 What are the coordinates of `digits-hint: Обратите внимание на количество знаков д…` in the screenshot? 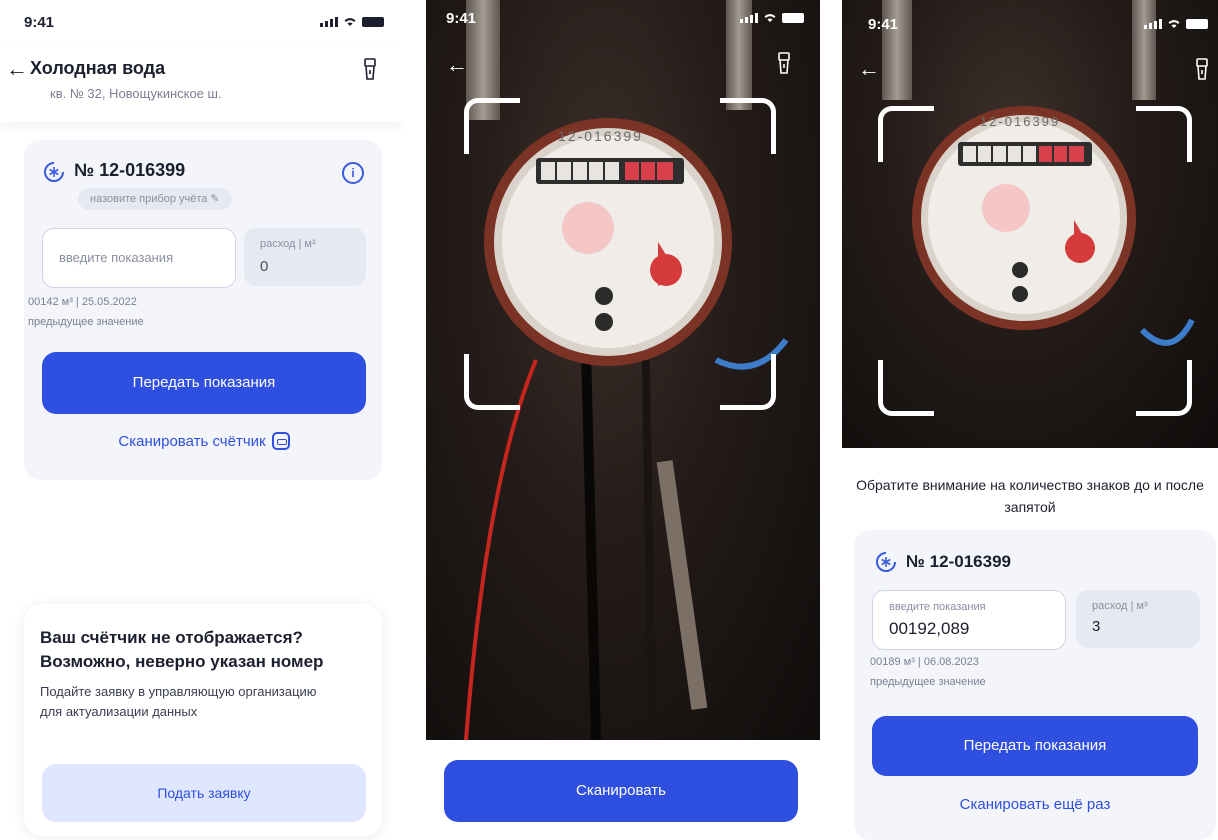 It's located at (1030, 496).